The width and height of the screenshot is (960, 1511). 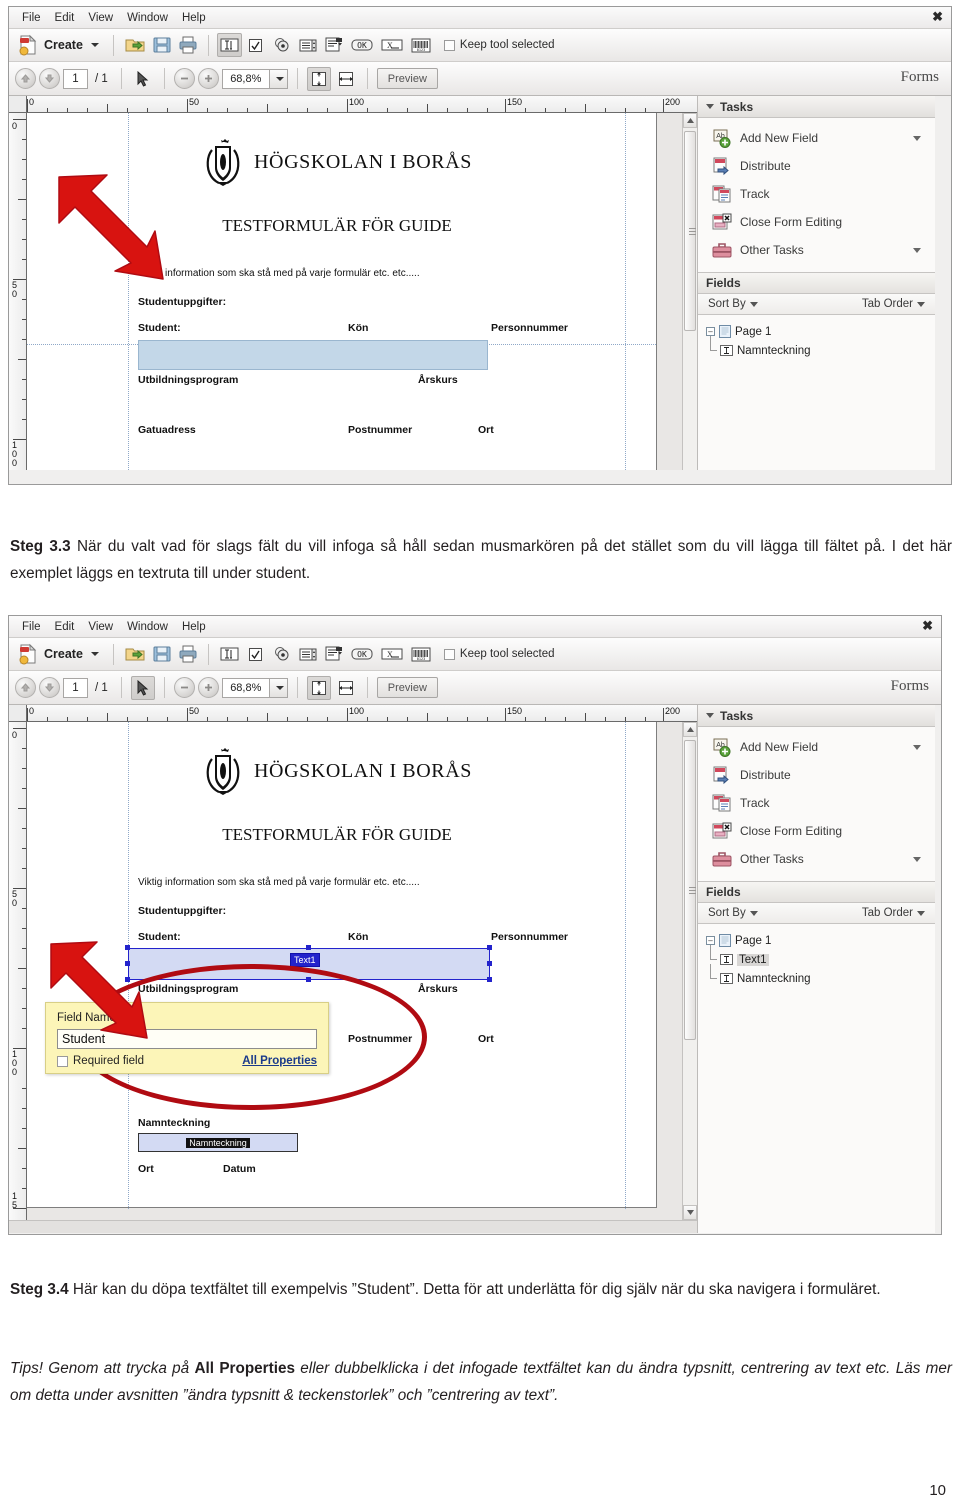 What do you see at coordinates (690, 1212) in the screenshot?
I see `scroll-down-arrow-icon` at bounding box center [690, 1212].